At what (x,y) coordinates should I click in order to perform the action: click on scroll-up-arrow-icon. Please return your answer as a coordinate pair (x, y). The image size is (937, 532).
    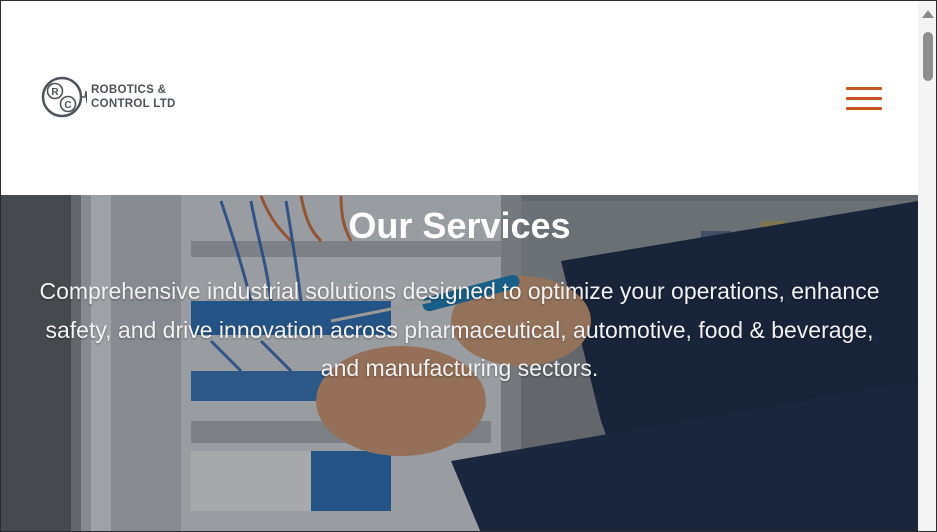
    Looking at the image, I should click on (928, 14).